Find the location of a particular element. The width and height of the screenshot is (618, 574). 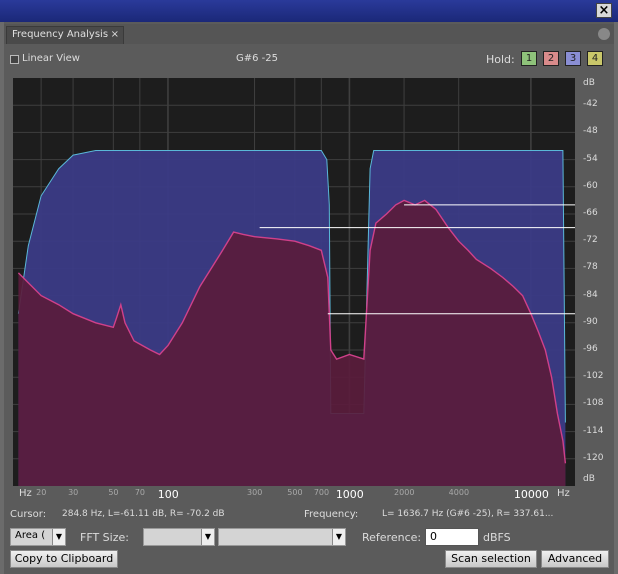

dbfs-label: dBFS is located at coordinates (497, 537).